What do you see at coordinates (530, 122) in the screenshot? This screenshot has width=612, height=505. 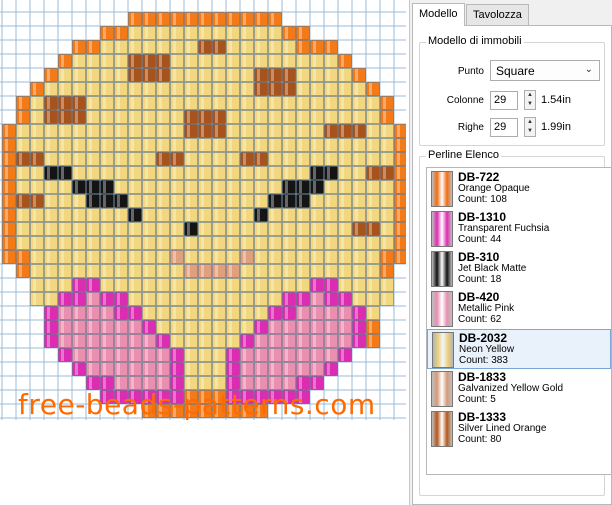 I see `spin-up-icon: ▲` at bounding box center [530, 122].